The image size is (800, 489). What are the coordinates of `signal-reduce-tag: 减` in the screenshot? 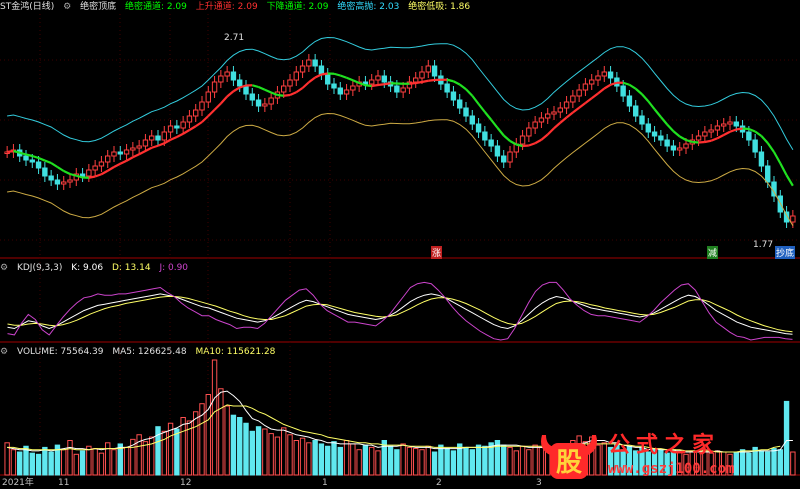 It's located at (713, 252).